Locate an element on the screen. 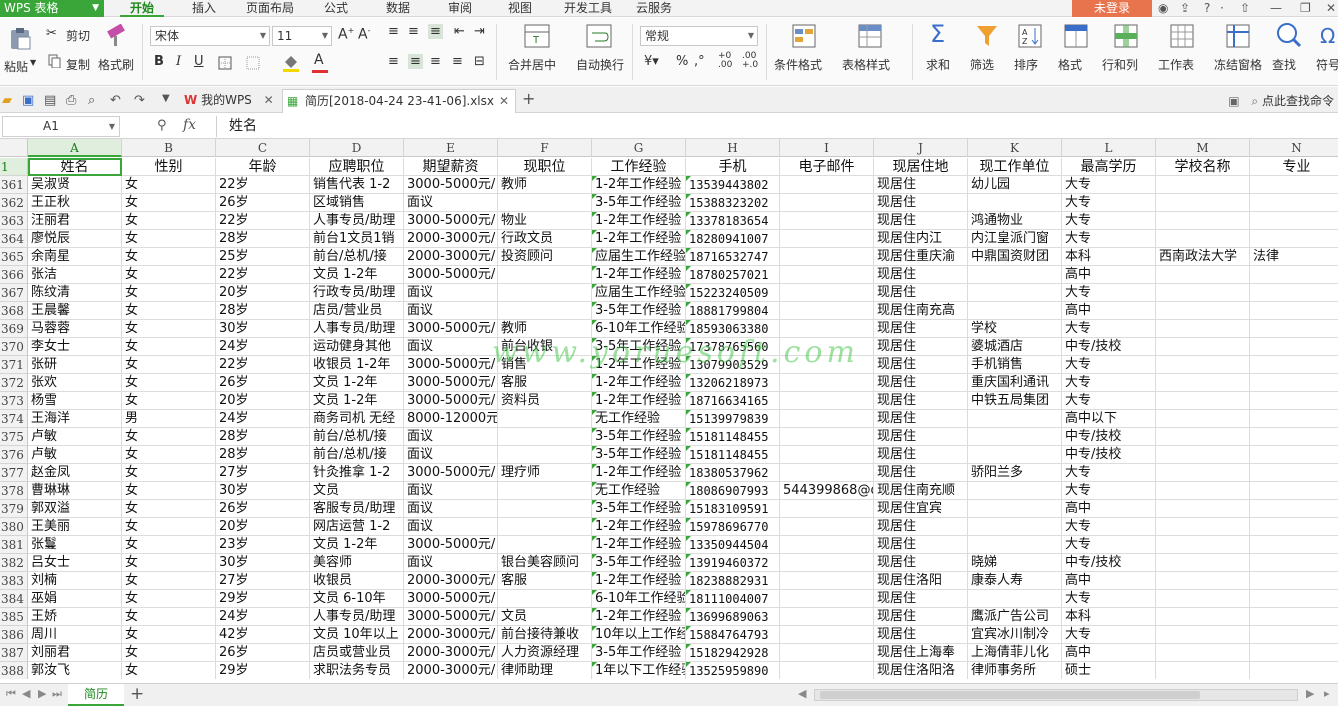 Image resolution: width=1338 pixels, height=706 pixels. grid-cell: 行政专员/助理 is located at coordinates (357, 293).